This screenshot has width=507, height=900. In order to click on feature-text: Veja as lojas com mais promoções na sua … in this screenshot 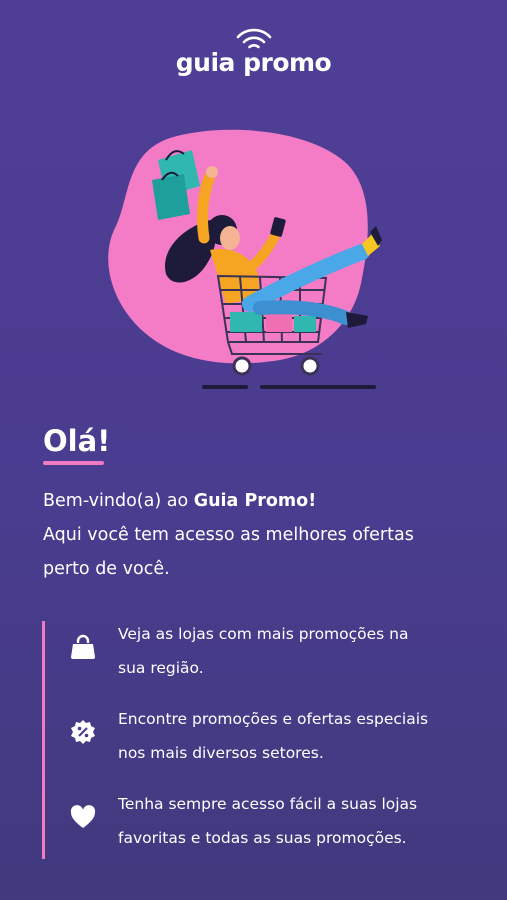, I will do `click(263, 651)`.